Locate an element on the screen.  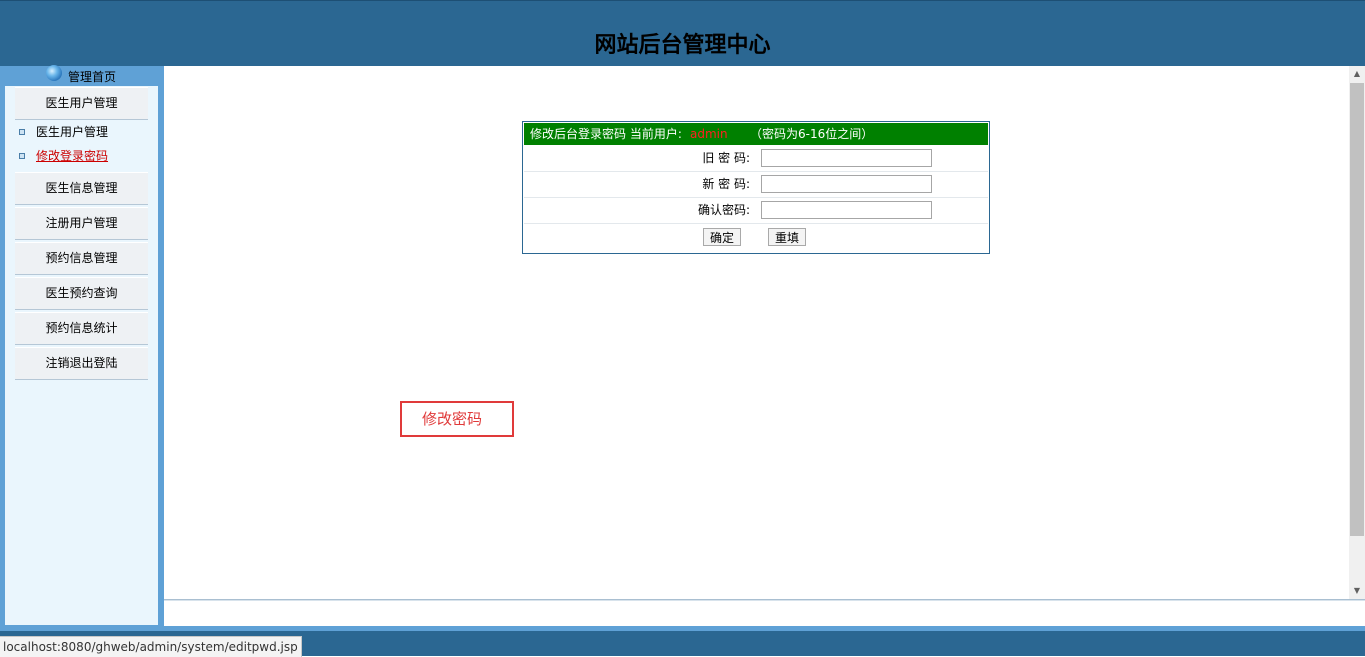
reset-button: 重填 is located at coordinates (787, 237).